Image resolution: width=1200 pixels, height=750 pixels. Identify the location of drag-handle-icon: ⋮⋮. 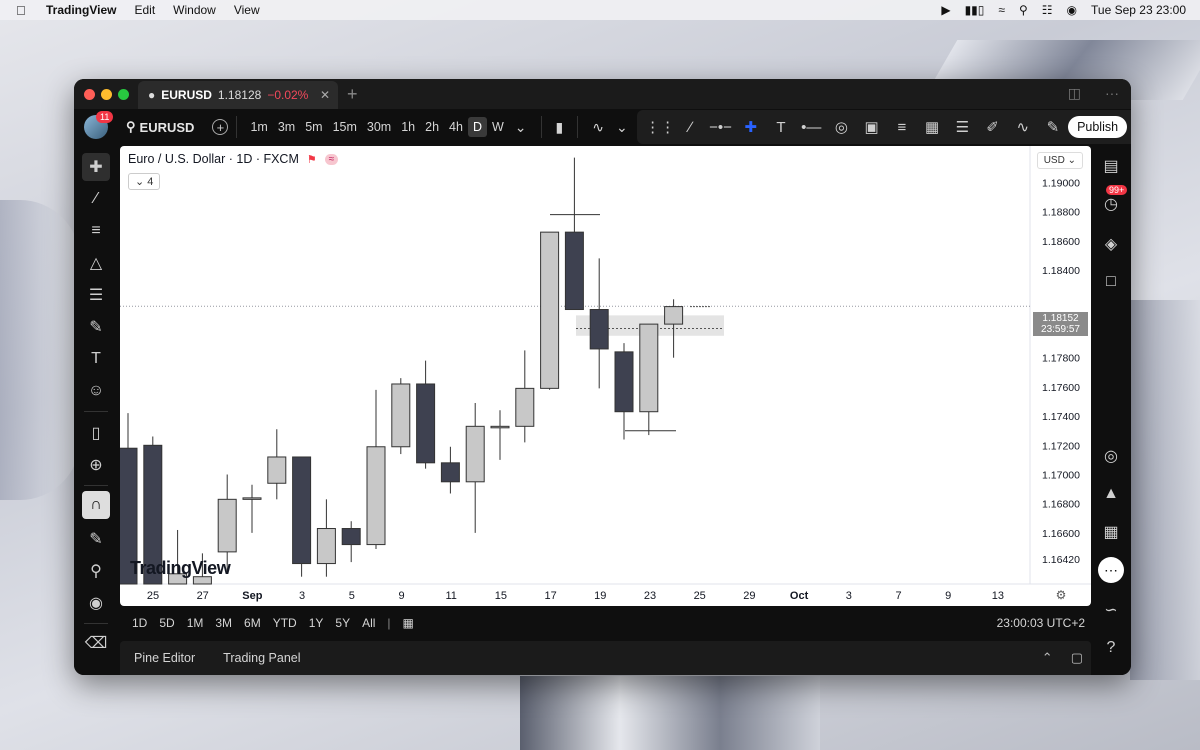
(660, 127).